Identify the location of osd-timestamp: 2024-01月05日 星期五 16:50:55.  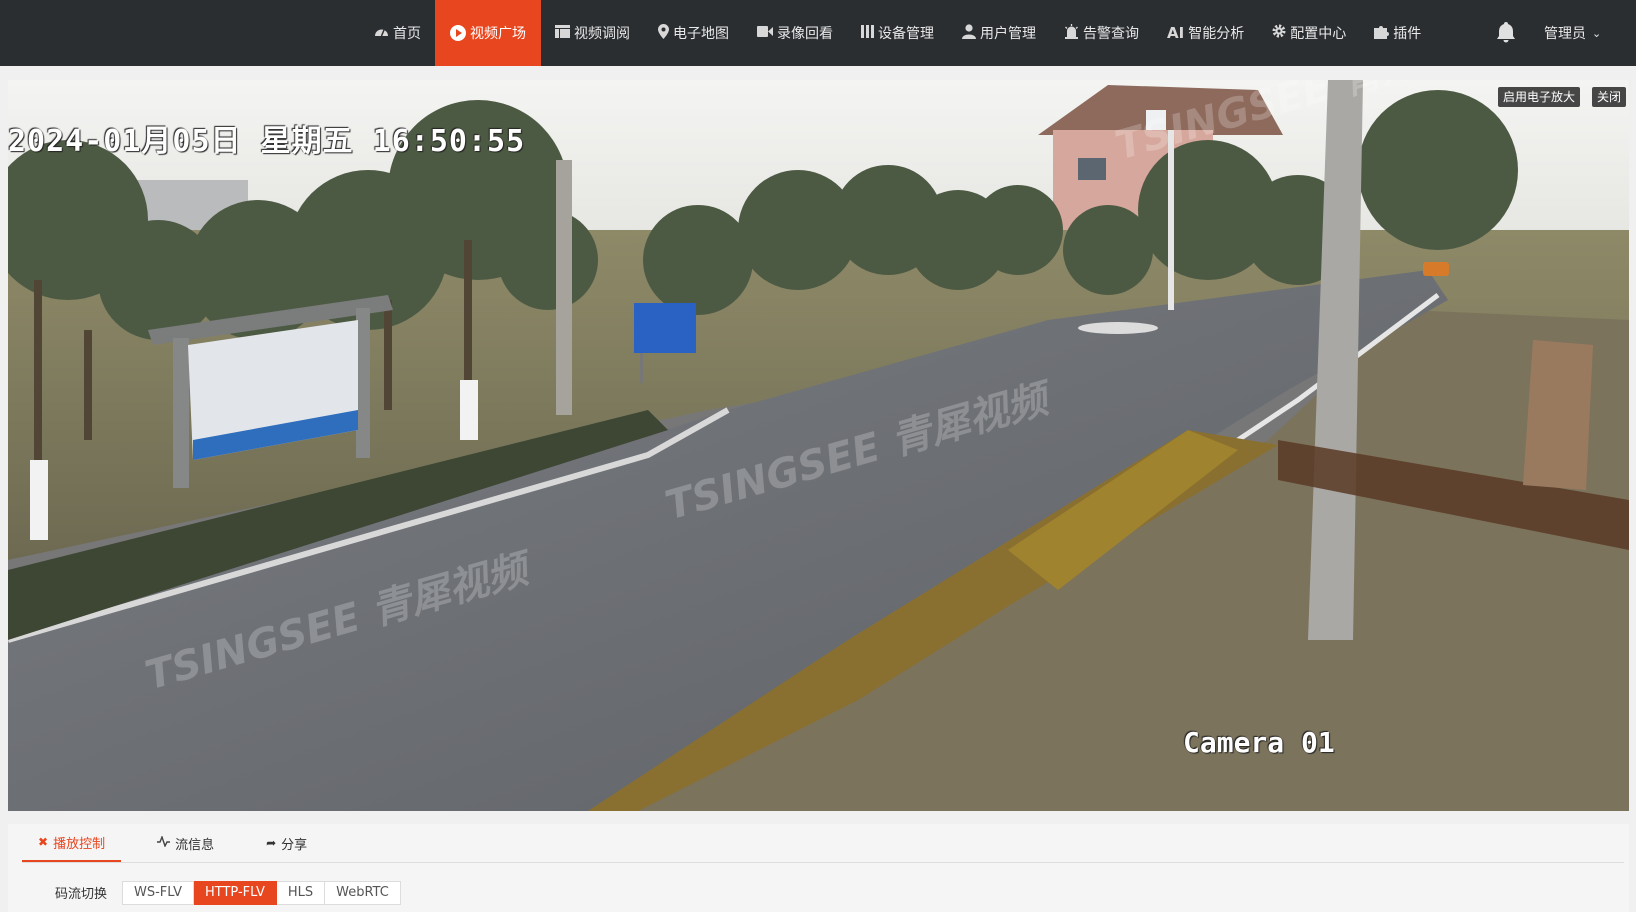
(267, 141).